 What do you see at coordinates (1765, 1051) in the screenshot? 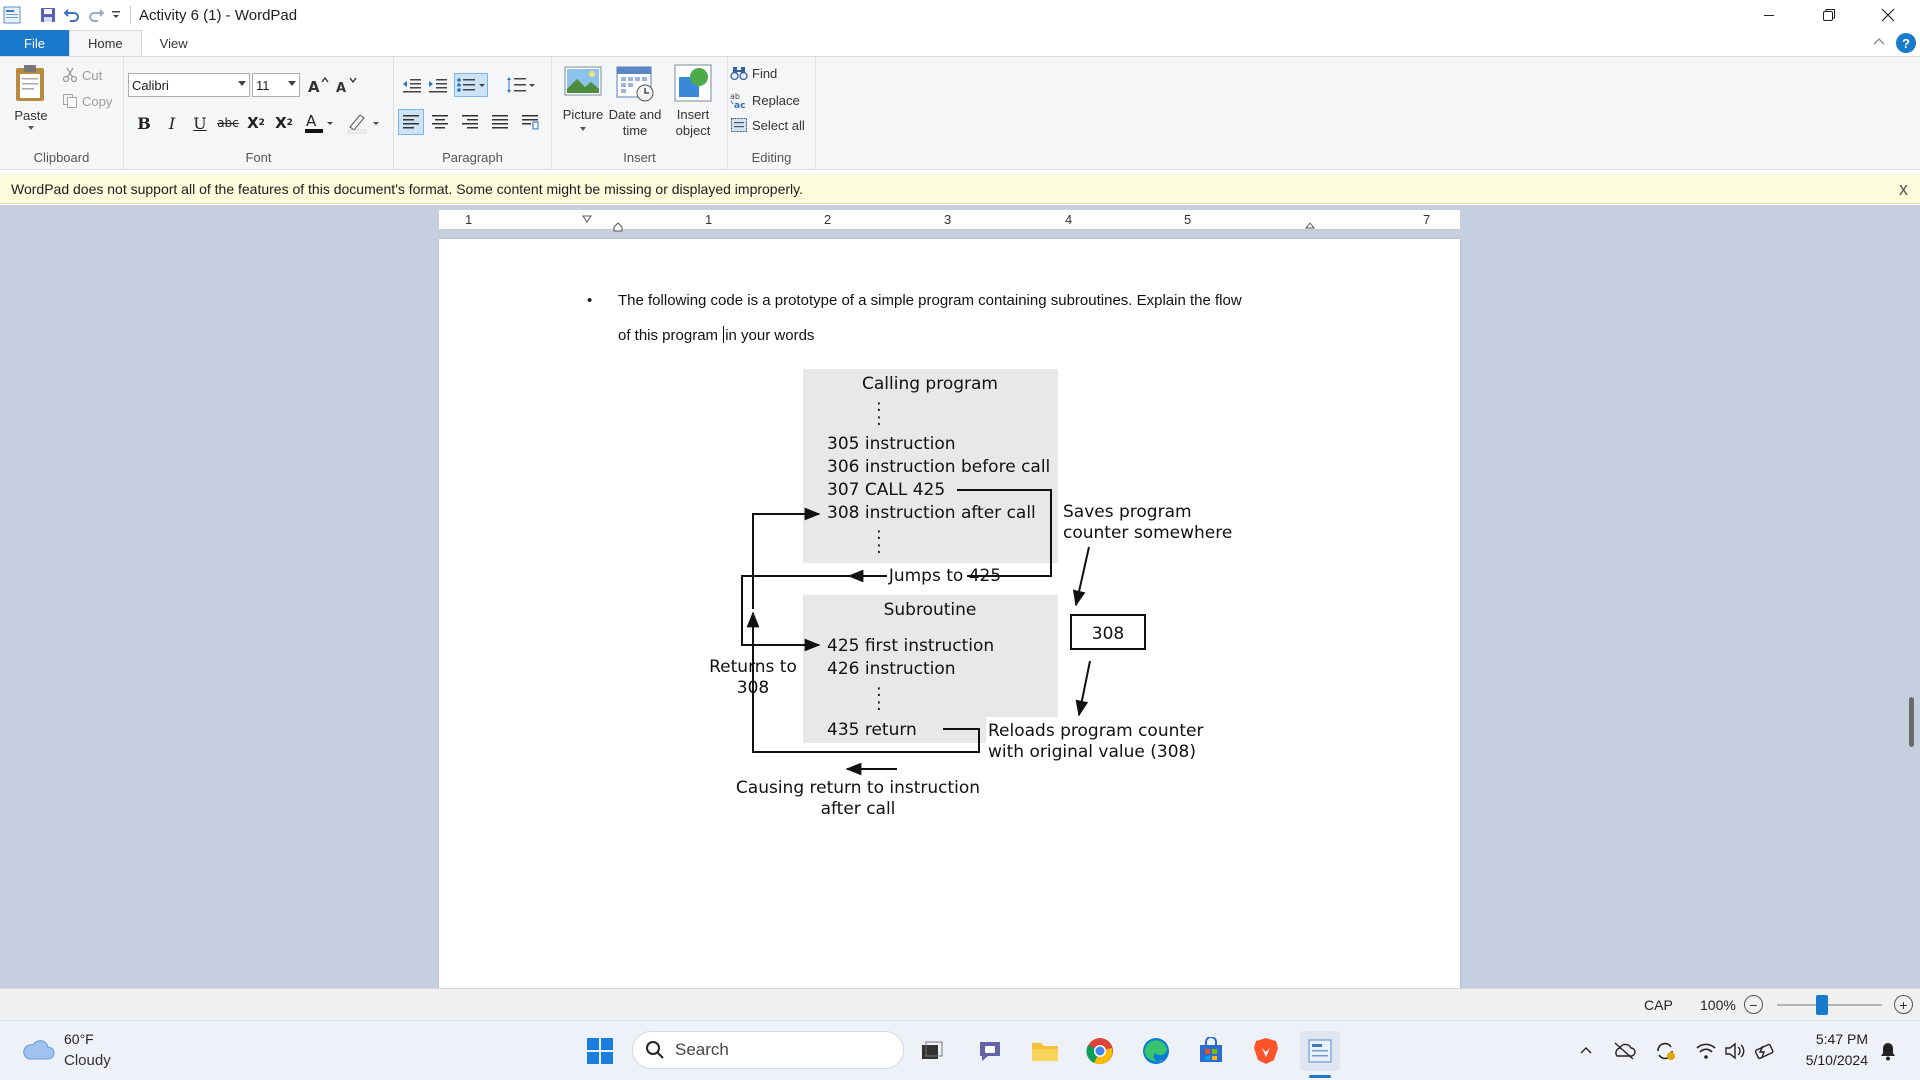
I see `battery-charging-icon` at bounding box center [1765, 1051].